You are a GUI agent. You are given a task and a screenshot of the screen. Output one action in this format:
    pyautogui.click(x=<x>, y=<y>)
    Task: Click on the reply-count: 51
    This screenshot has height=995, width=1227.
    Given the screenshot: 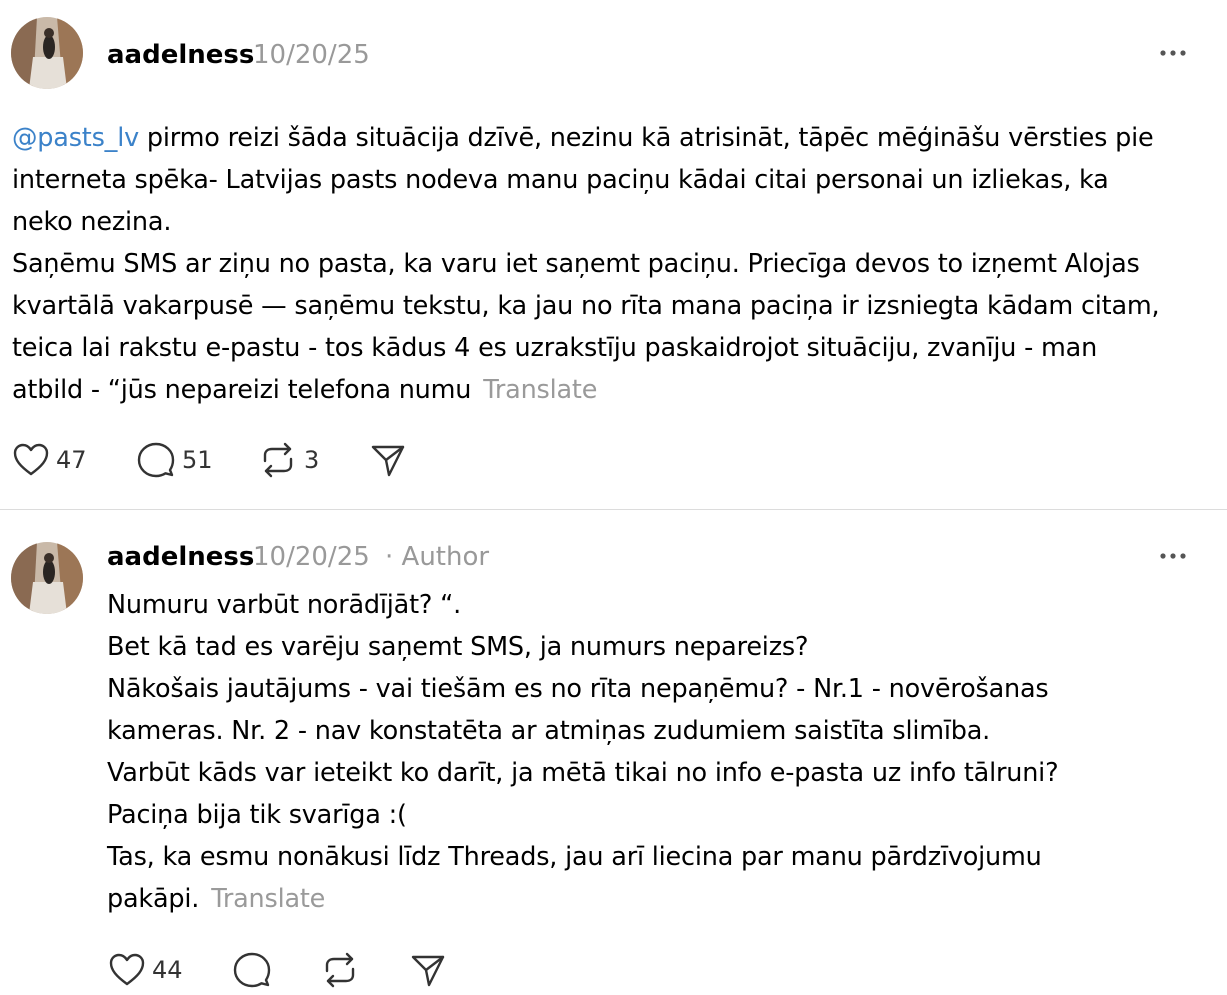 What is the action you would take?
    pyautogui.click(x=197, y=460)
    